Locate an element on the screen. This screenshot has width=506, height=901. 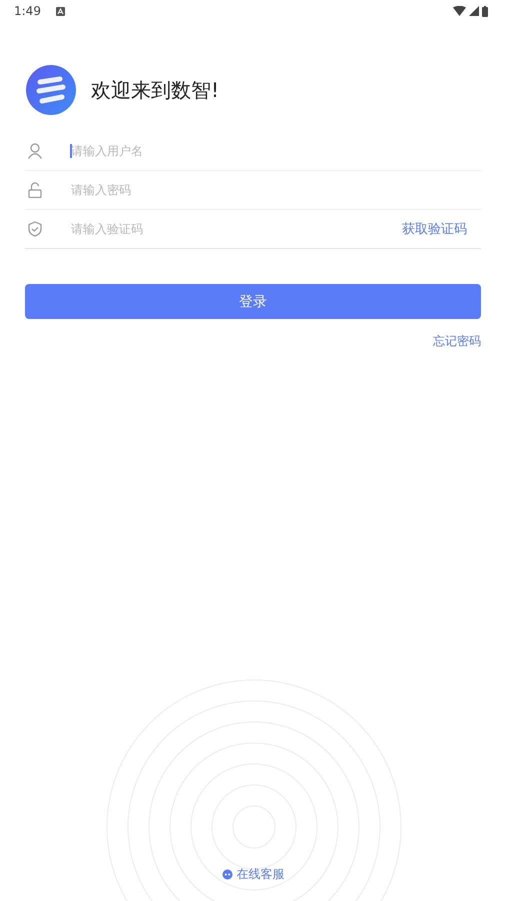
forgot-password-link: 忘记密码 is located at coordinates (457, 341).